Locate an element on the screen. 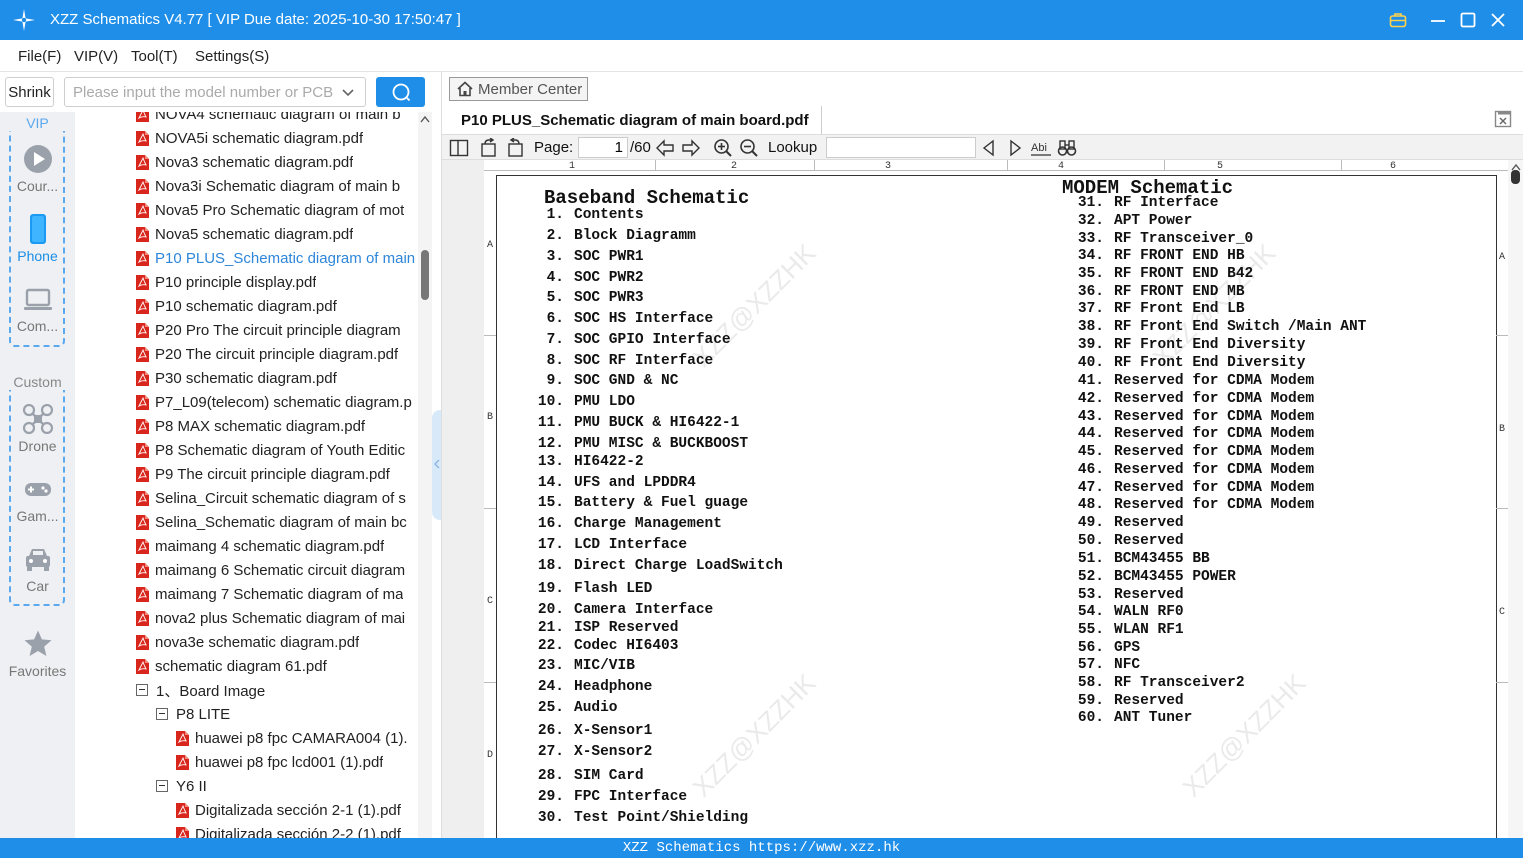 This screenshot has height=858, width=1523. binoculars-icon is located at coordinates (1067, 148).